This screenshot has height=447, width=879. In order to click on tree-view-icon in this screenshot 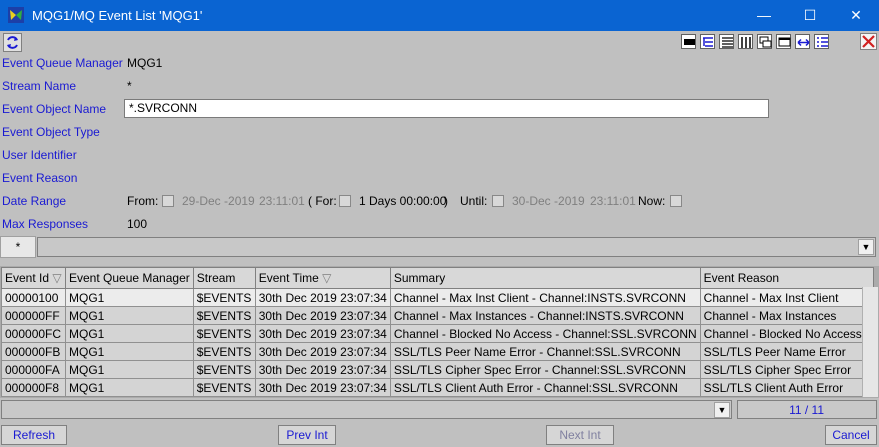, I will do `click(707, 41)`.